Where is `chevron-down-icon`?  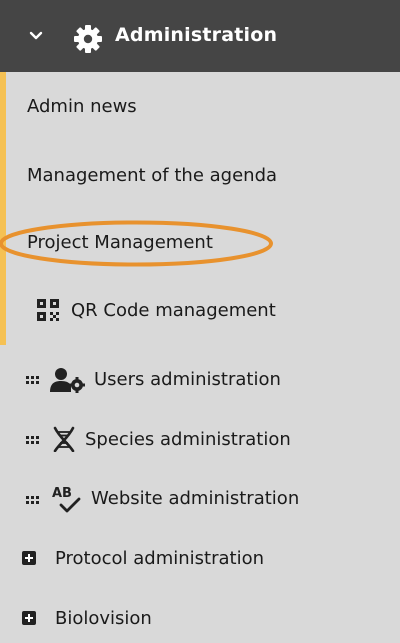 chevron-down-icon is located at coordinates (36, 36).